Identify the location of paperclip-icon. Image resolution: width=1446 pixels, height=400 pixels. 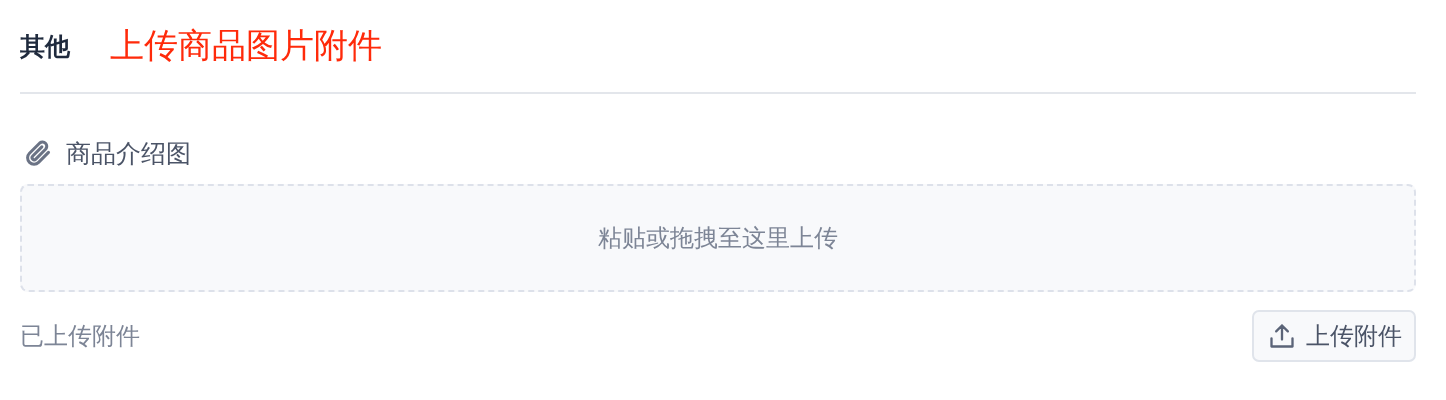
(38, 153).